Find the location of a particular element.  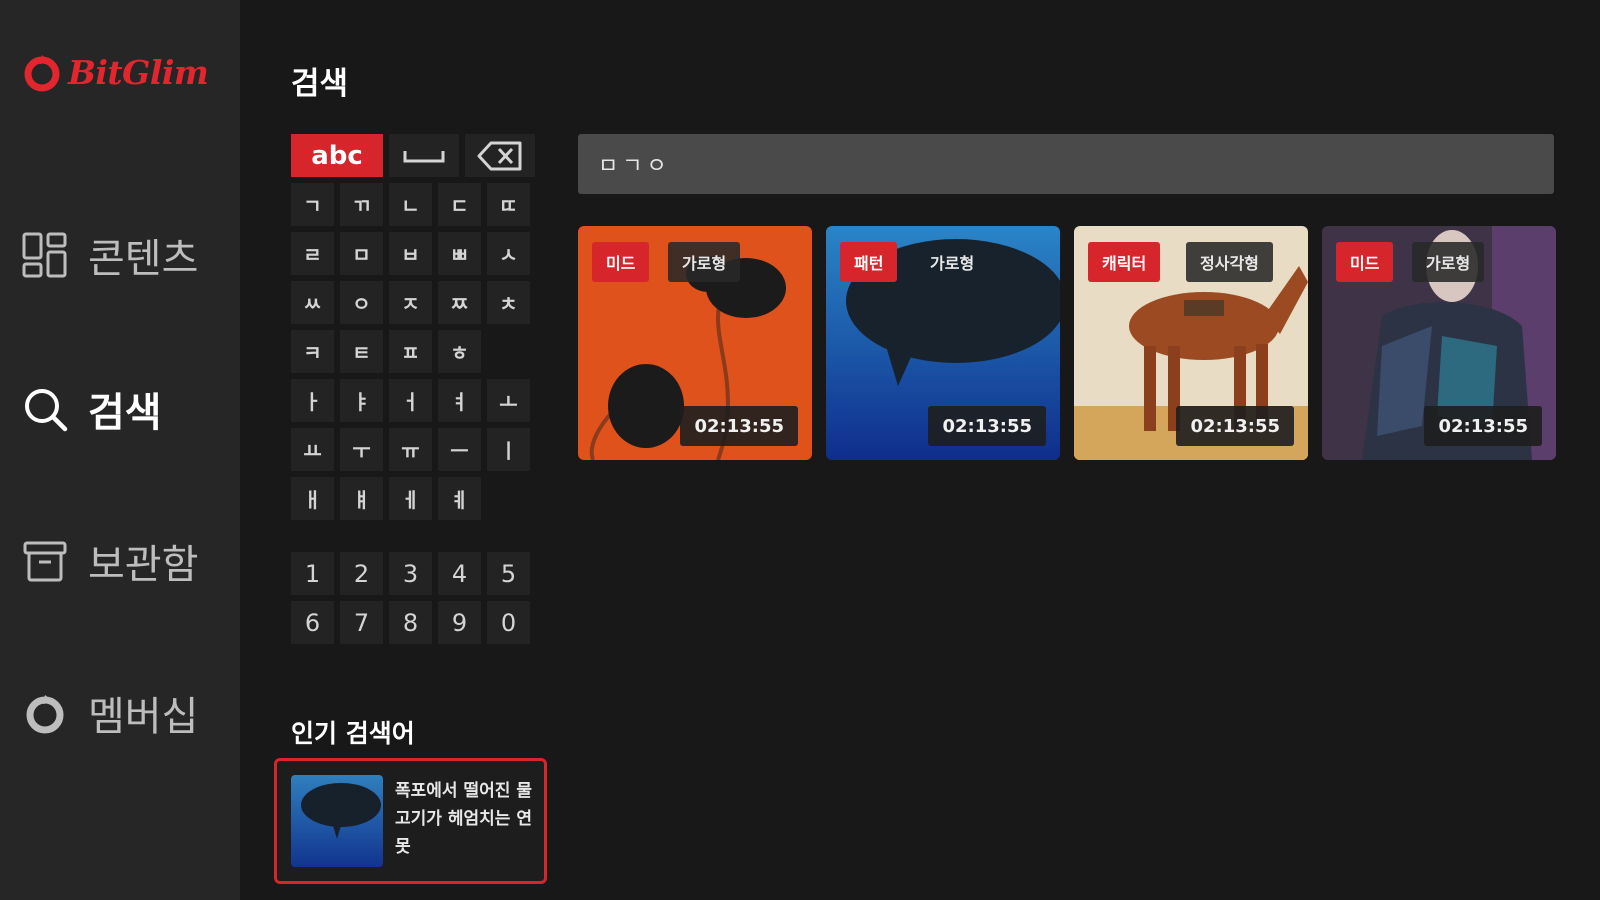

blue-tree-thumbnail-image is located at coordinates (337, 821).